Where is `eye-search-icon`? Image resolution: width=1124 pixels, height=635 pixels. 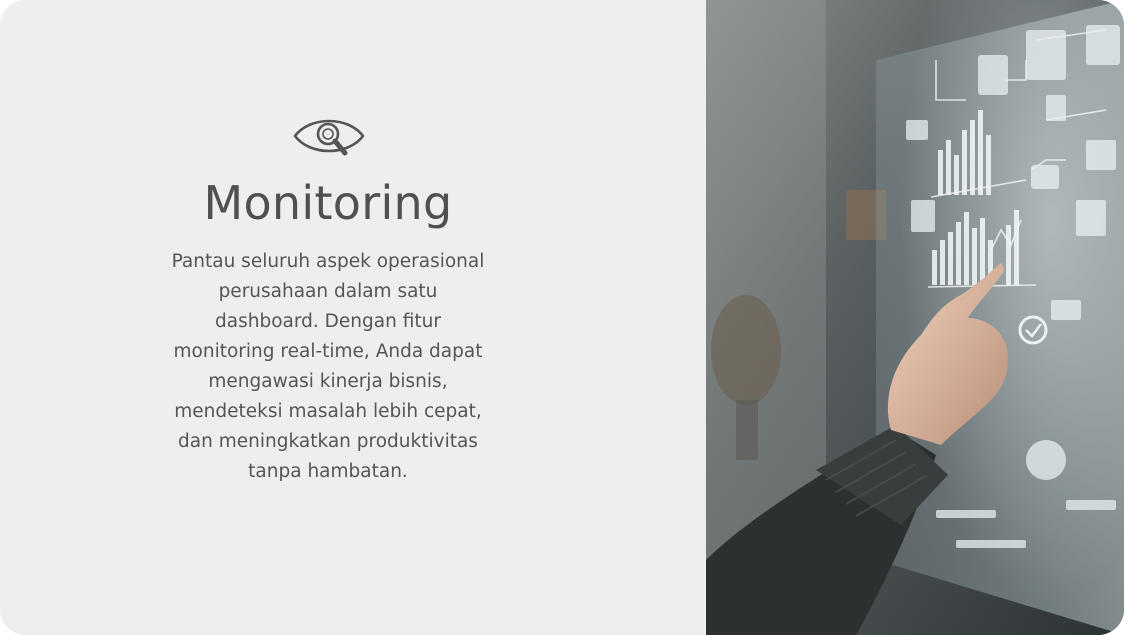
eye-search-icon is located at coordinates (329, 137).